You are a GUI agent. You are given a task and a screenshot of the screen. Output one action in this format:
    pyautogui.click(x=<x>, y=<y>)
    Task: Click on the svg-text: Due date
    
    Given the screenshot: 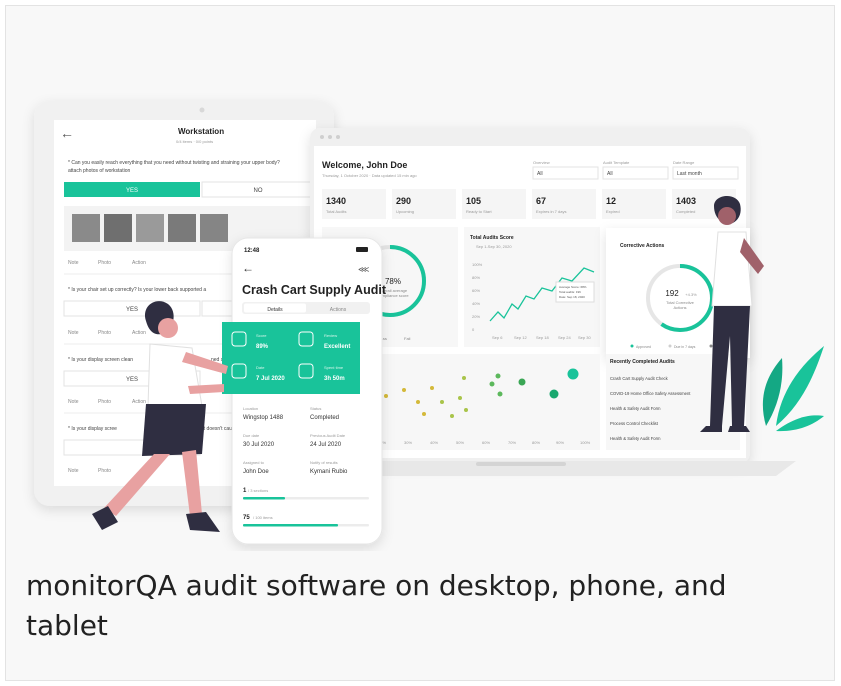 What is the action you would take?
    pyautogui.click(x=251, y=435)
    